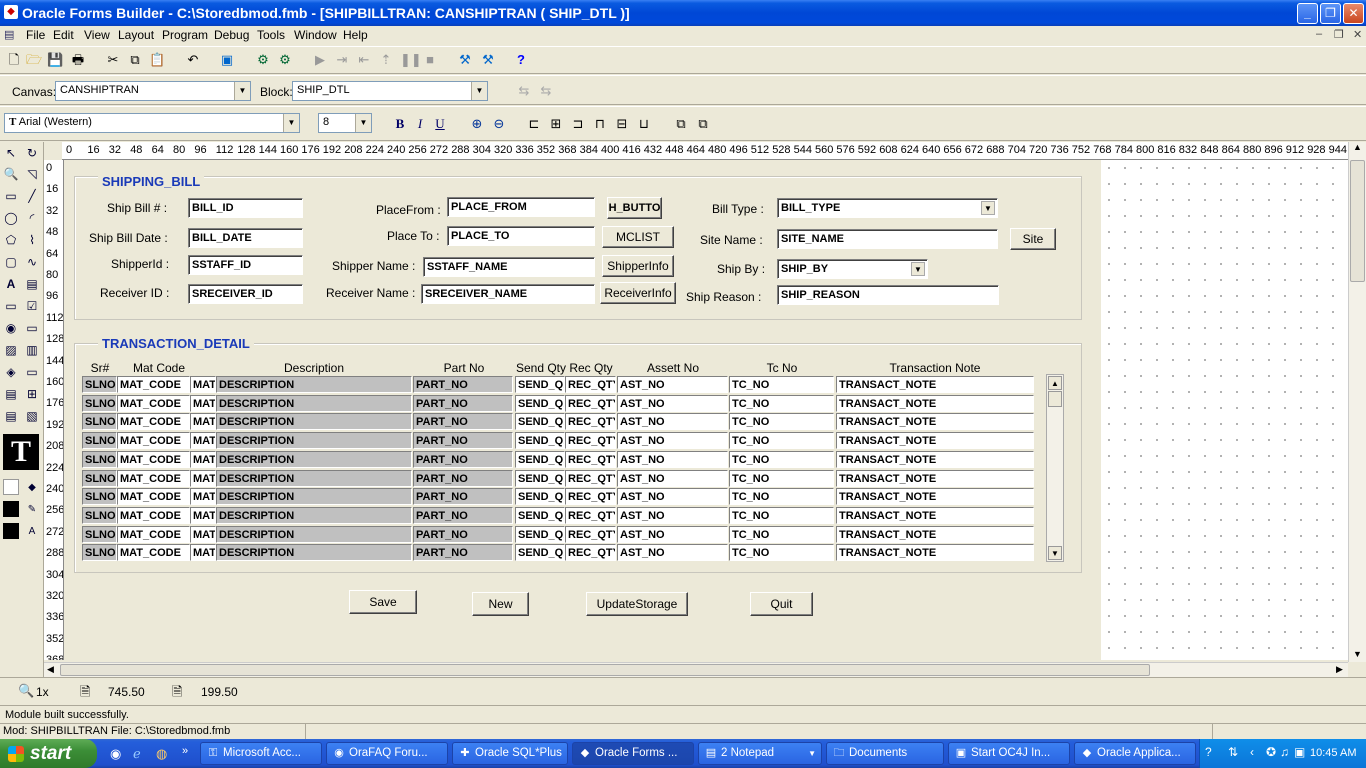  I want to click on zoom-in-icon: ⊕, so click(477, 124).